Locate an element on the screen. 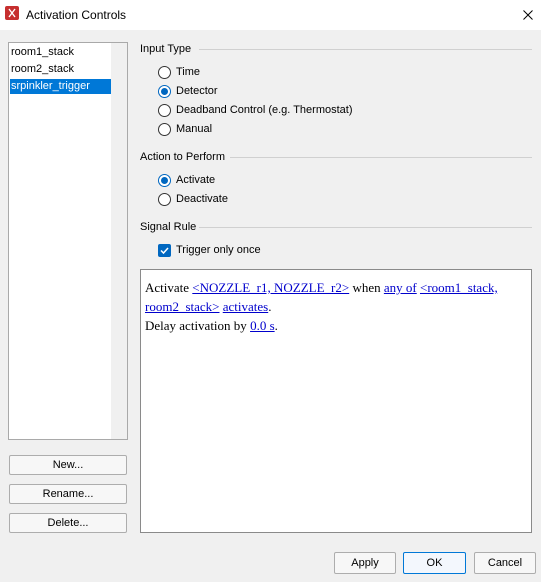 This screenshot has width=541, height=582. activates-link: activates is located at coordinates (245, 306).